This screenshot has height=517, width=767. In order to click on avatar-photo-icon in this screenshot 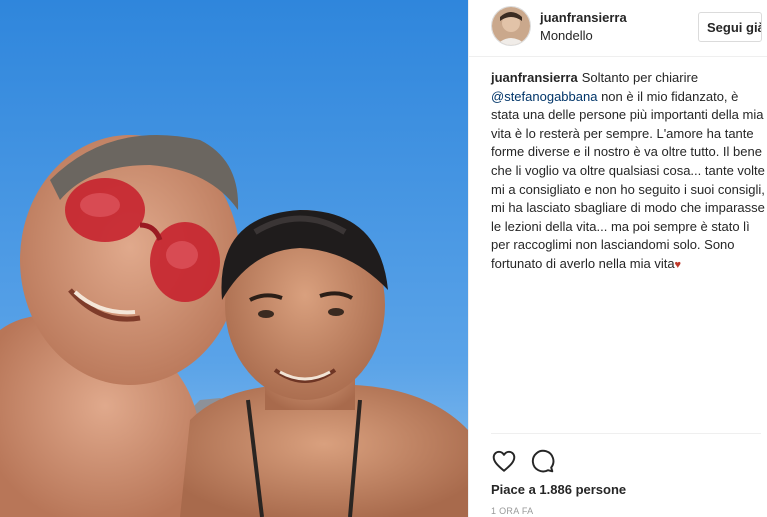, I will do `click(511, 26)`.